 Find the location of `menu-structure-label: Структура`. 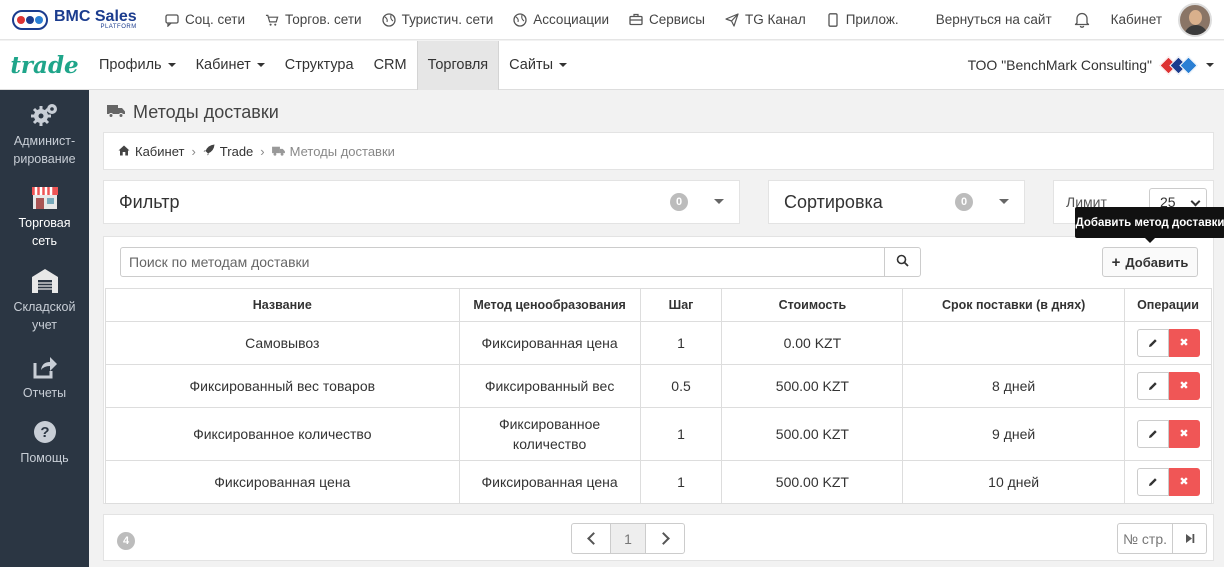

menu-structure-label: Структура is located at coordinates (319, 65).